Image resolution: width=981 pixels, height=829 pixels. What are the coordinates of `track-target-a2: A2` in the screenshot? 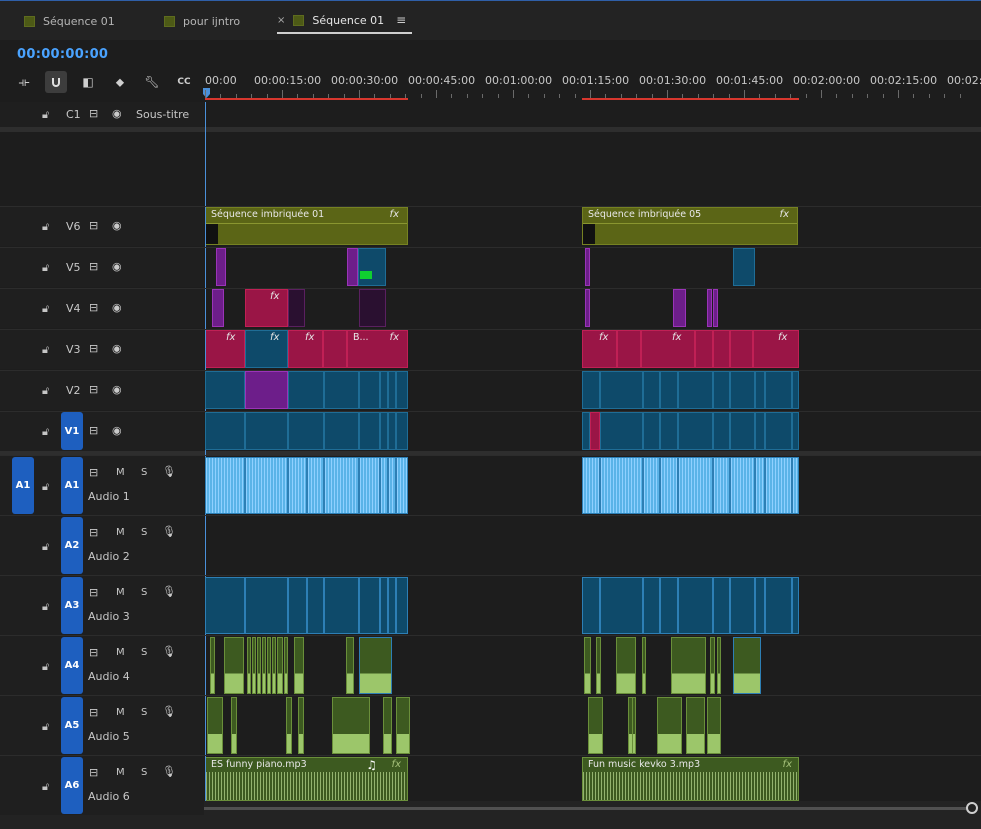 It's located at (72, 545).